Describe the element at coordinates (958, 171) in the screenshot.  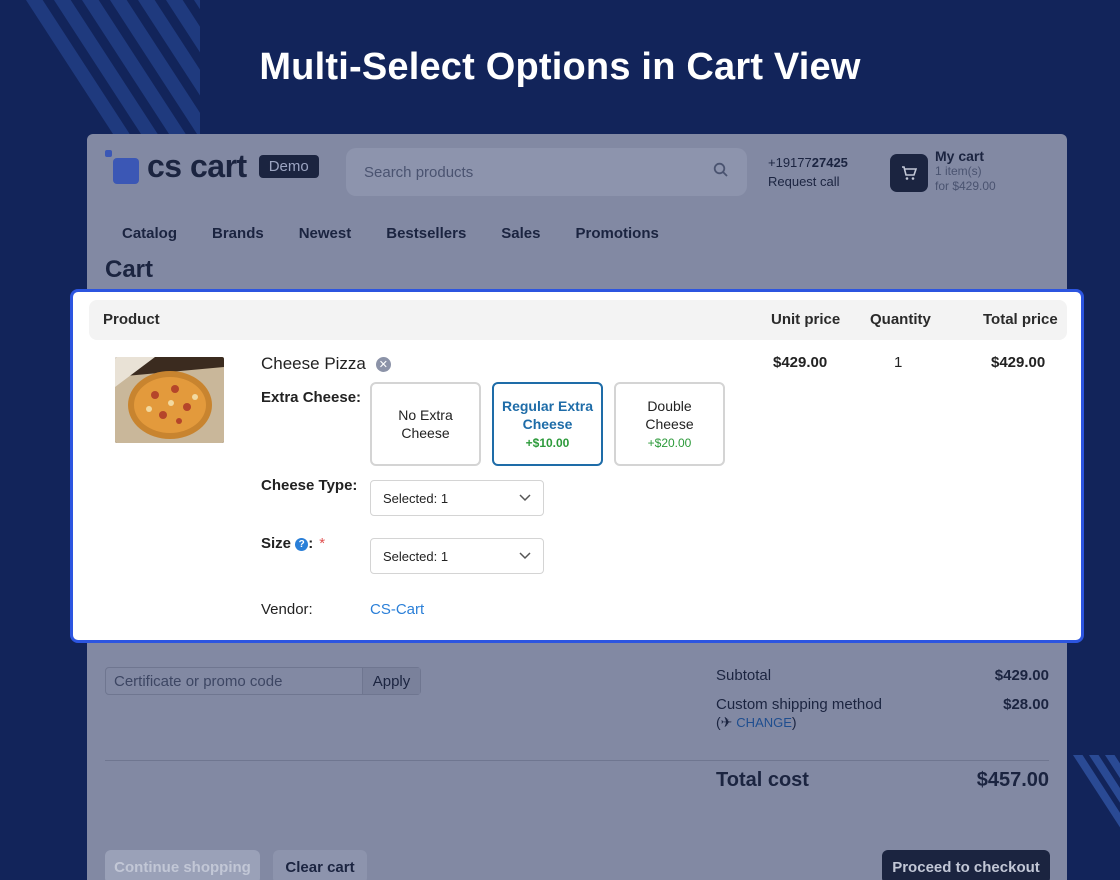
I see `mini-cart-items: 1 item(s)` at that location.